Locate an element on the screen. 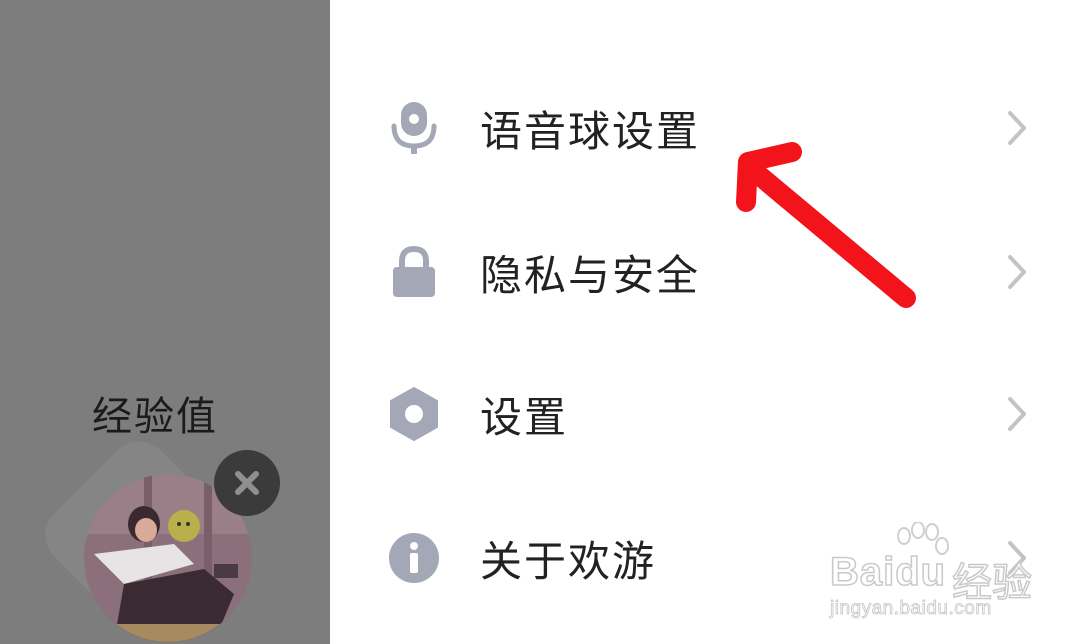 This screenshot has width=1080, height=644. watermark-brand: Baidu is located at coordinates (888, 572).